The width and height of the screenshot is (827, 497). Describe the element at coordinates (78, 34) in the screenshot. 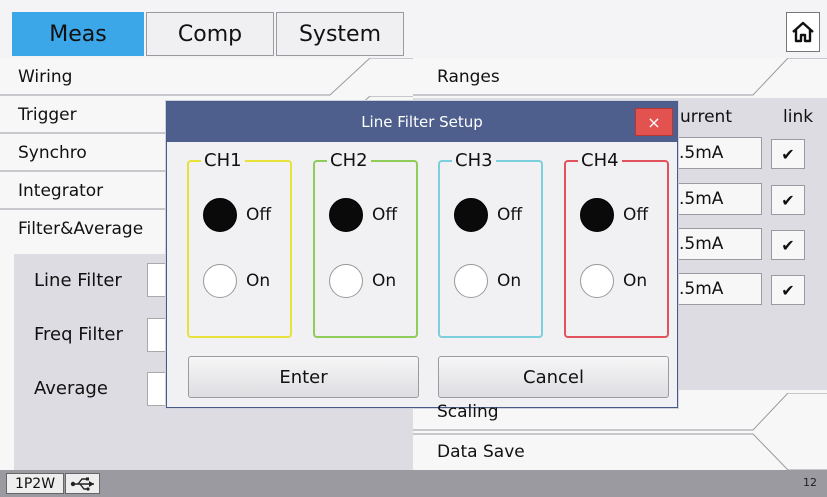

I see `tab-meas: Meas` at that location.